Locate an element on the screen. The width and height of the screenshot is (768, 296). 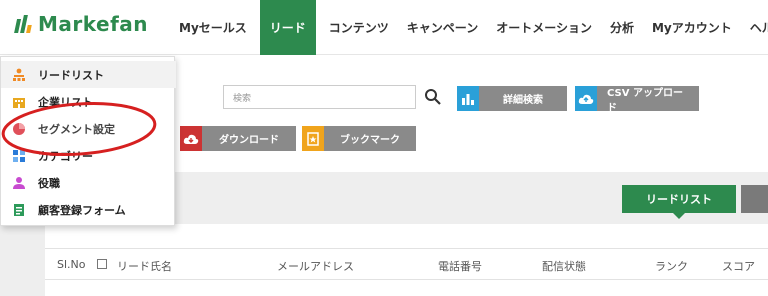
bookmark-button: ブックマーク is located at coordinates (359, 138).